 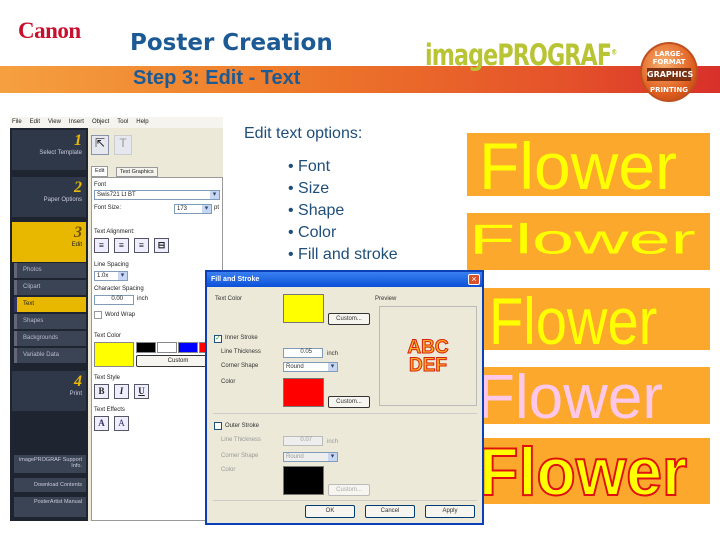 I want to click on line-spacing-label: Line Spacing, so click(x=111, y=265).